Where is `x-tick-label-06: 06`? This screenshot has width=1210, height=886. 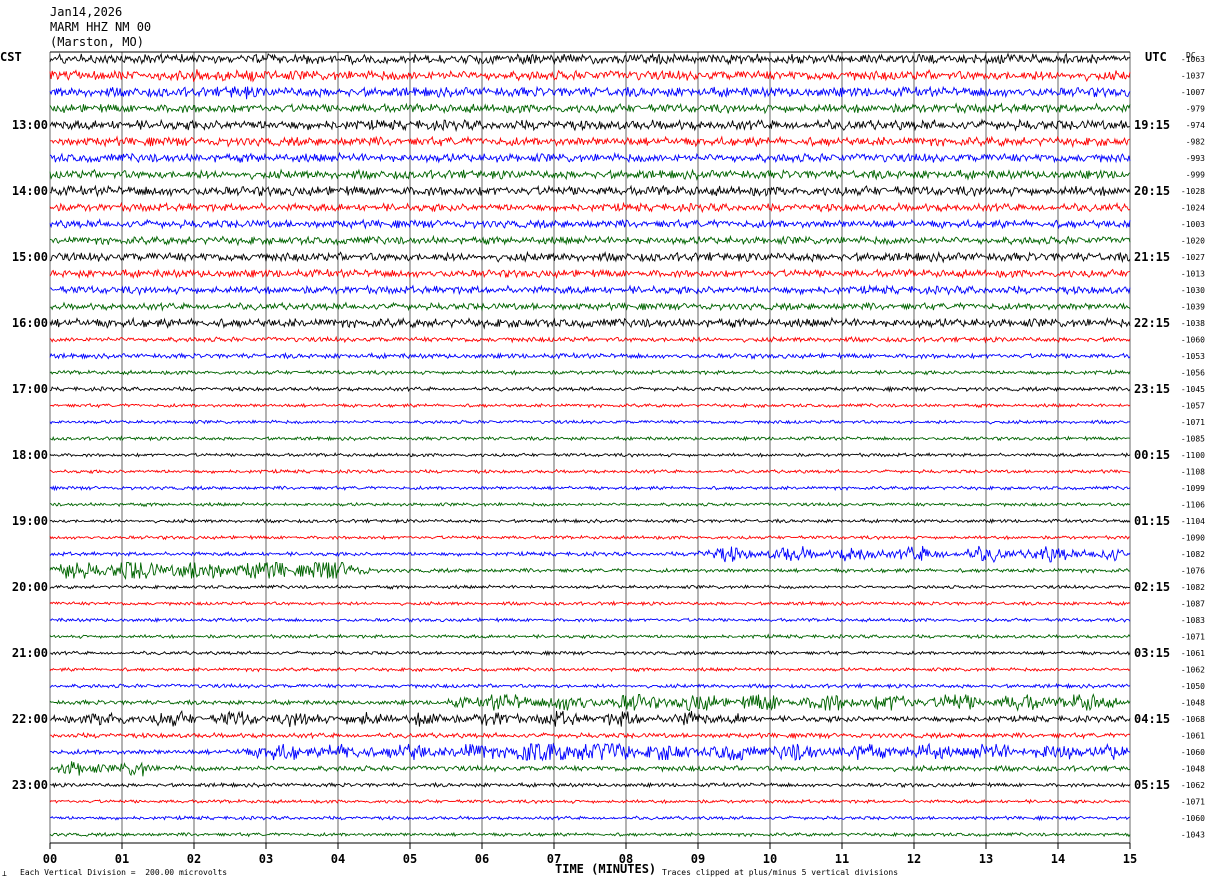
x-tick-label-06: 06 is located at coordinates (482, 859).